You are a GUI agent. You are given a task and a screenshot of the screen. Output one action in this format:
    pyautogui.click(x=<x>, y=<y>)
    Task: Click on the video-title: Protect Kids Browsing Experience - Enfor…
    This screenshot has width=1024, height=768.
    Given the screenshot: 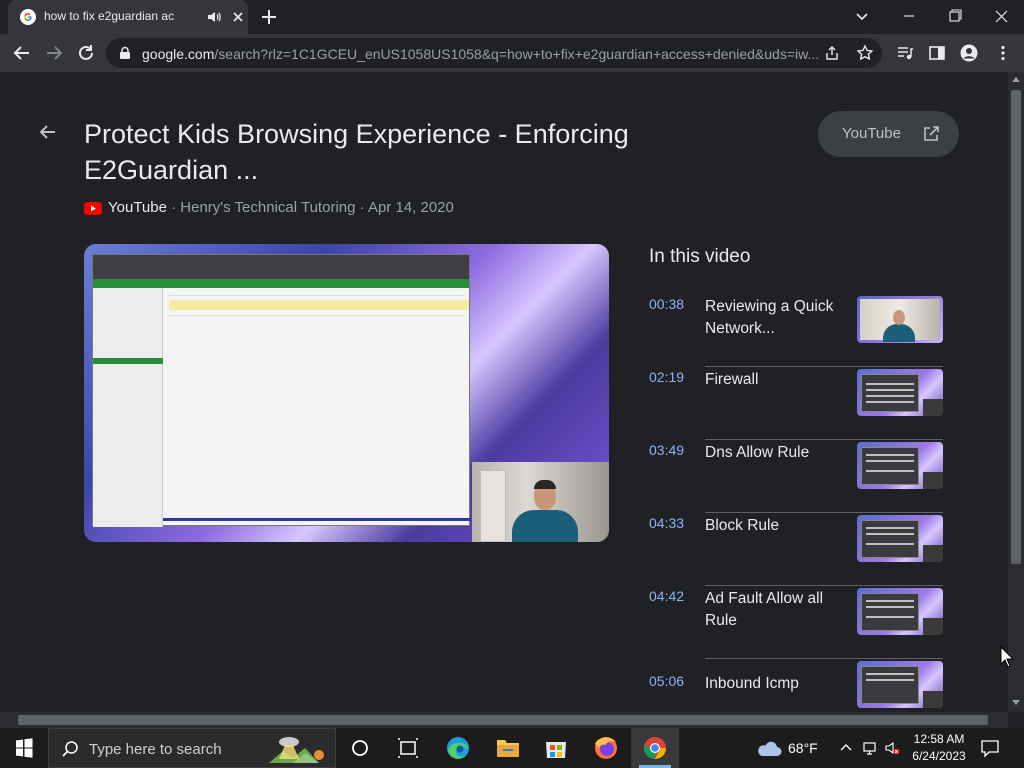 What is the action you would take?
    pyautogui.click(x=394, y=152)
    